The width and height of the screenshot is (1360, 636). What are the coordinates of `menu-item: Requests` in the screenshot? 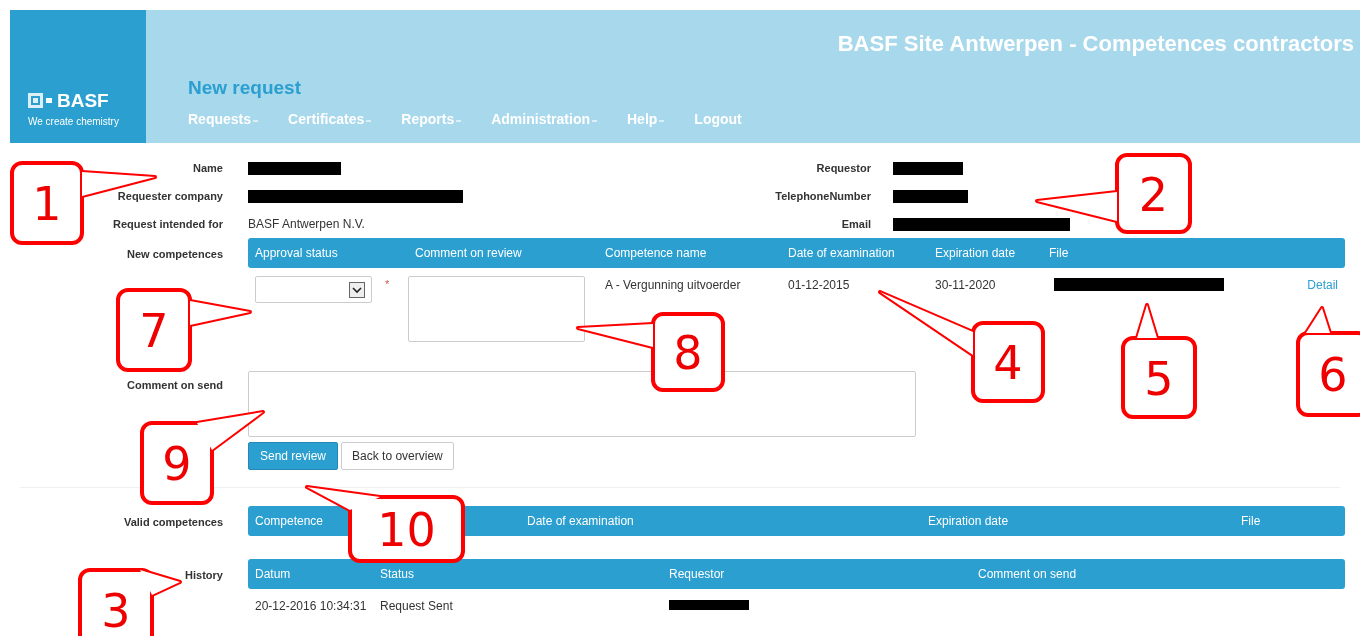 It's located at (223, 119).